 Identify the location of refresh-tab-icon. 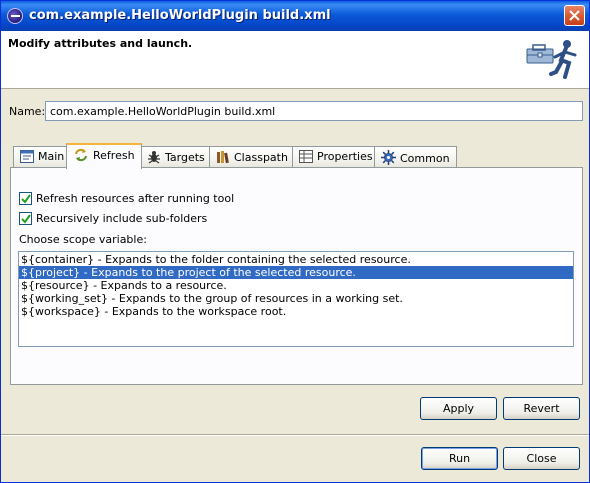
(81, 155).